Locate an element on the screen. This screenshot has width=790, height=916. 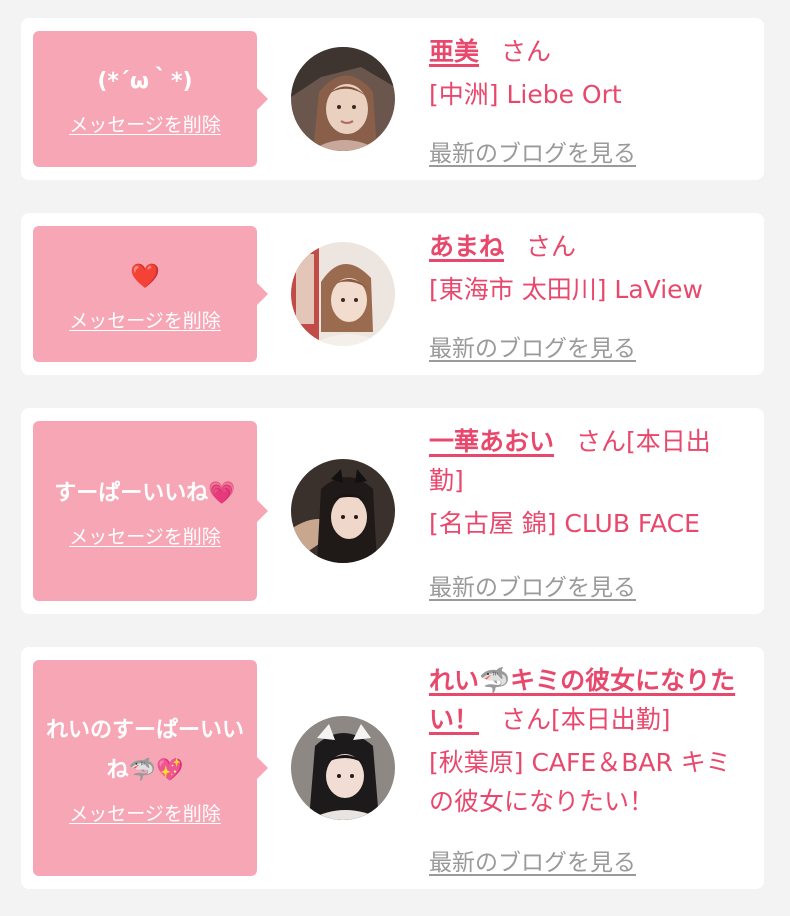
message-text: すーぱーいいね💗 is located at coordinates (145, 493).